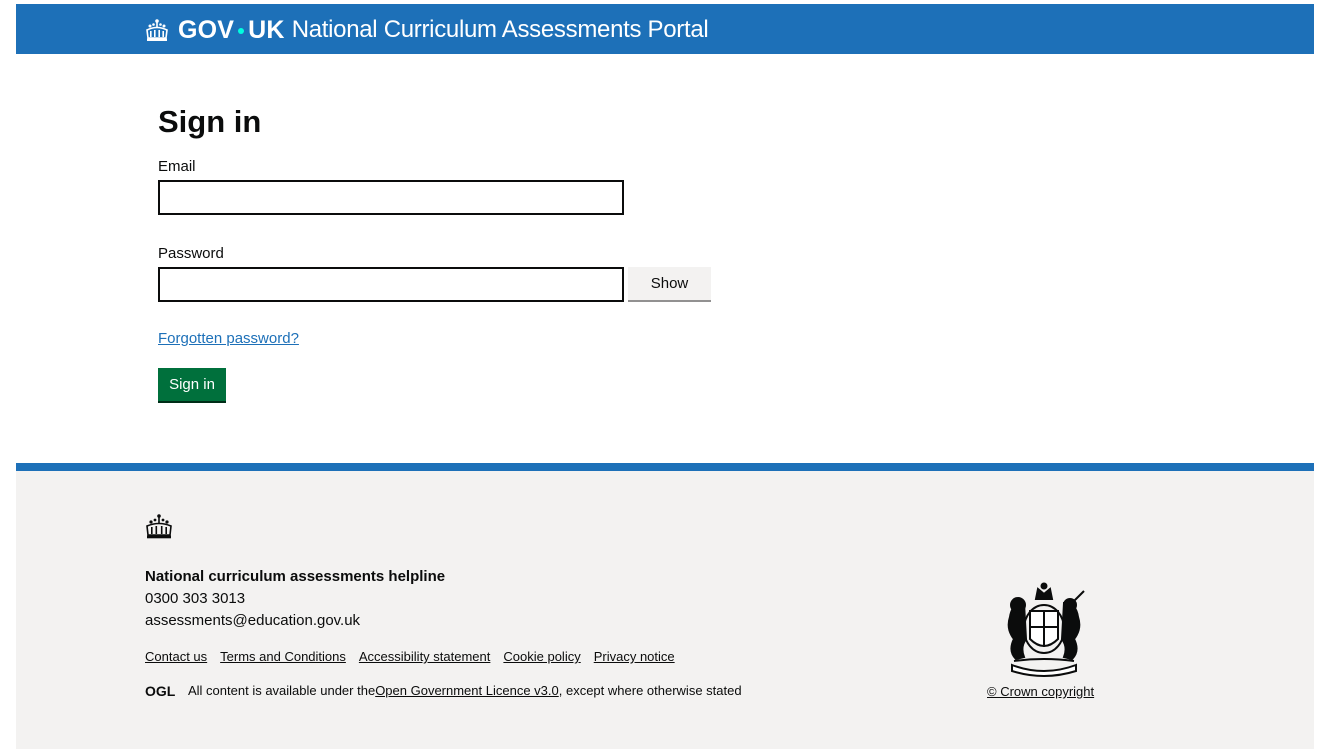  Describe the element at coordinates (1040, 691) in the screenshot. I see `crown-copyright-link: © Crown copyright` at that location.